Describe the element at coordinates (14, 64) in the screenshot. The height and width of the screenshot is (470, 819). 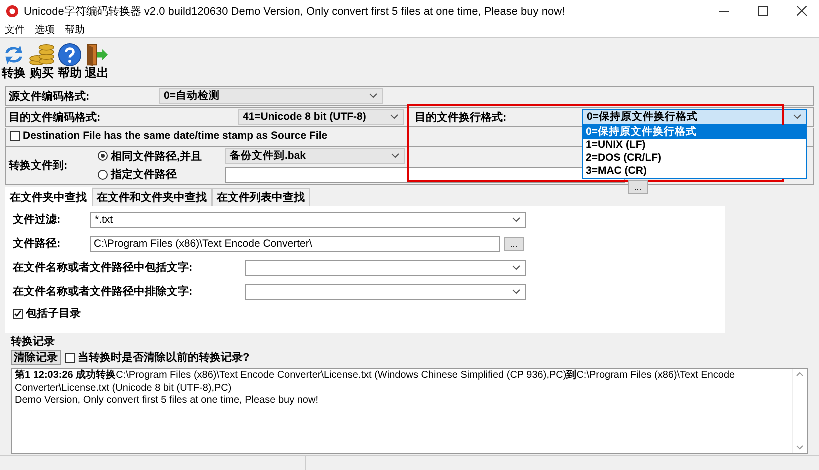
I see `toolbar-button: 转换` at that location.